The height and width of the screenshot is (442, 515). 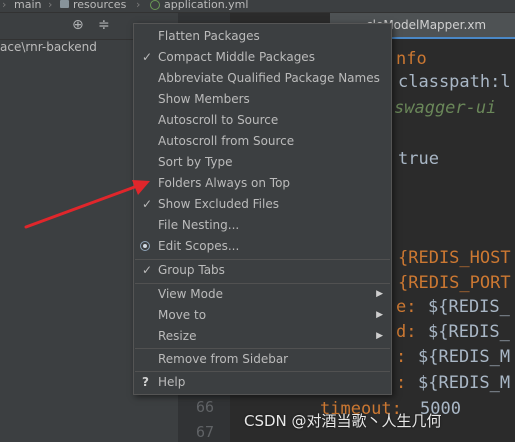 What do you see at coordinates (343, 421) in the screenshot?
I see `watermark: CSDN @对酒当歌丶人生几何` at bounding box center [343, 421].